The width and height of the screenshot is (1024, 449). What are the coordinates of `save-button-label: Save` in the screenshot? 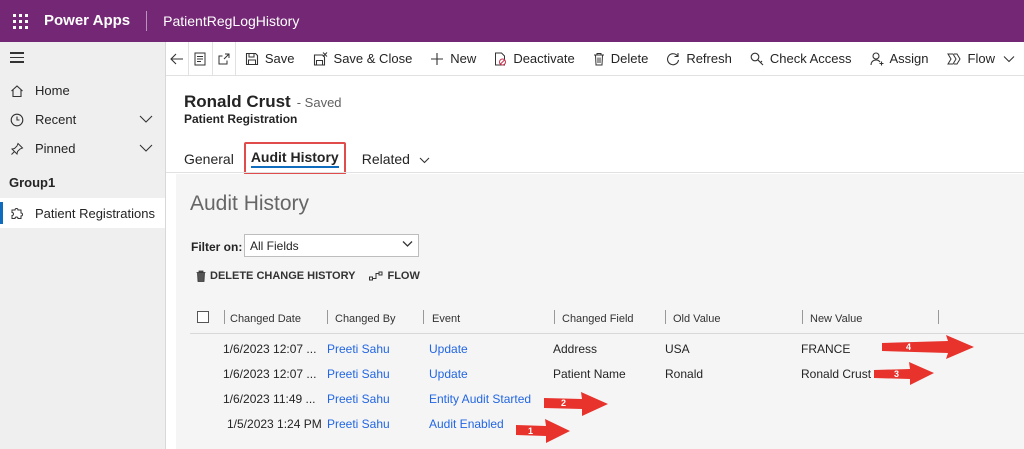 It's located at (279, 58).